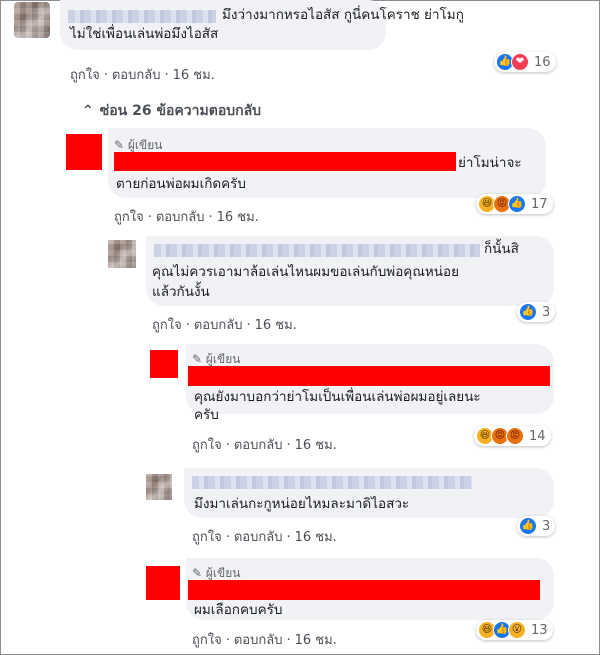  I want to click on comment-text: ครับ, so click(206, 415).